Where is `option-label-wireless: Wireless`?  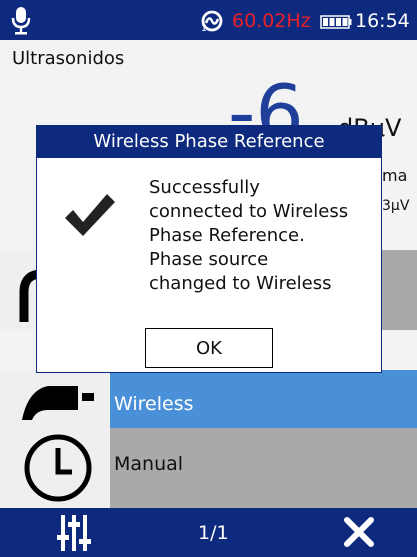 option-label-wireless: Wireless is located at coordinates (154, 404).